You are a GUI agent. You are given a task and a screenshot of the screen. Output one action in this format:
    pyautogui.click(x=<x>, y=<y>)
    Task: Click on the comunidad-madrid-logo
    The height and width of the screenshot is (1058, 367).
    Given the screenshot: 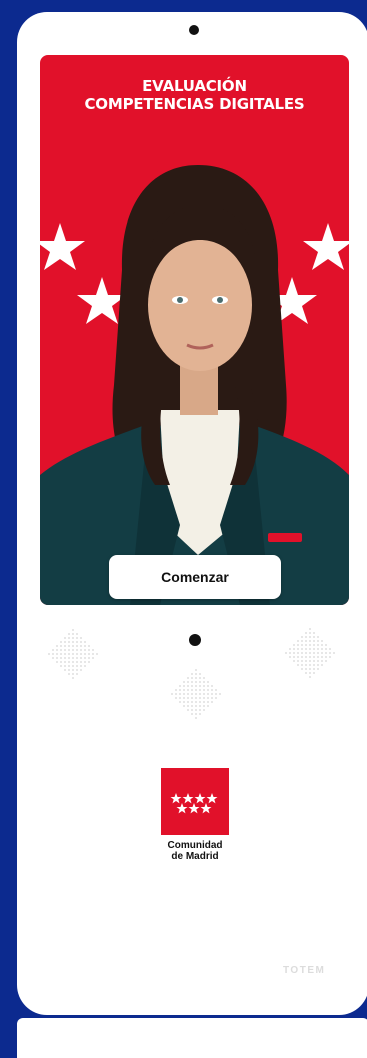 What is the action you would take?
    pyautogui.click(x=195, y=801)
    